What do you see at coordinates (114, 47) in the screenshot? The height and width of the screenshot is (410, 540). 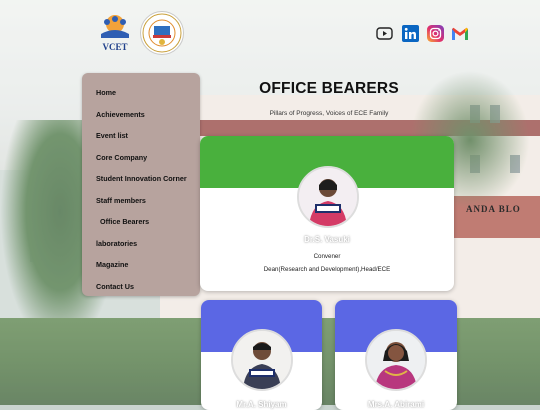 I see `svg-text: VCET` at bounding box center [114, 47].